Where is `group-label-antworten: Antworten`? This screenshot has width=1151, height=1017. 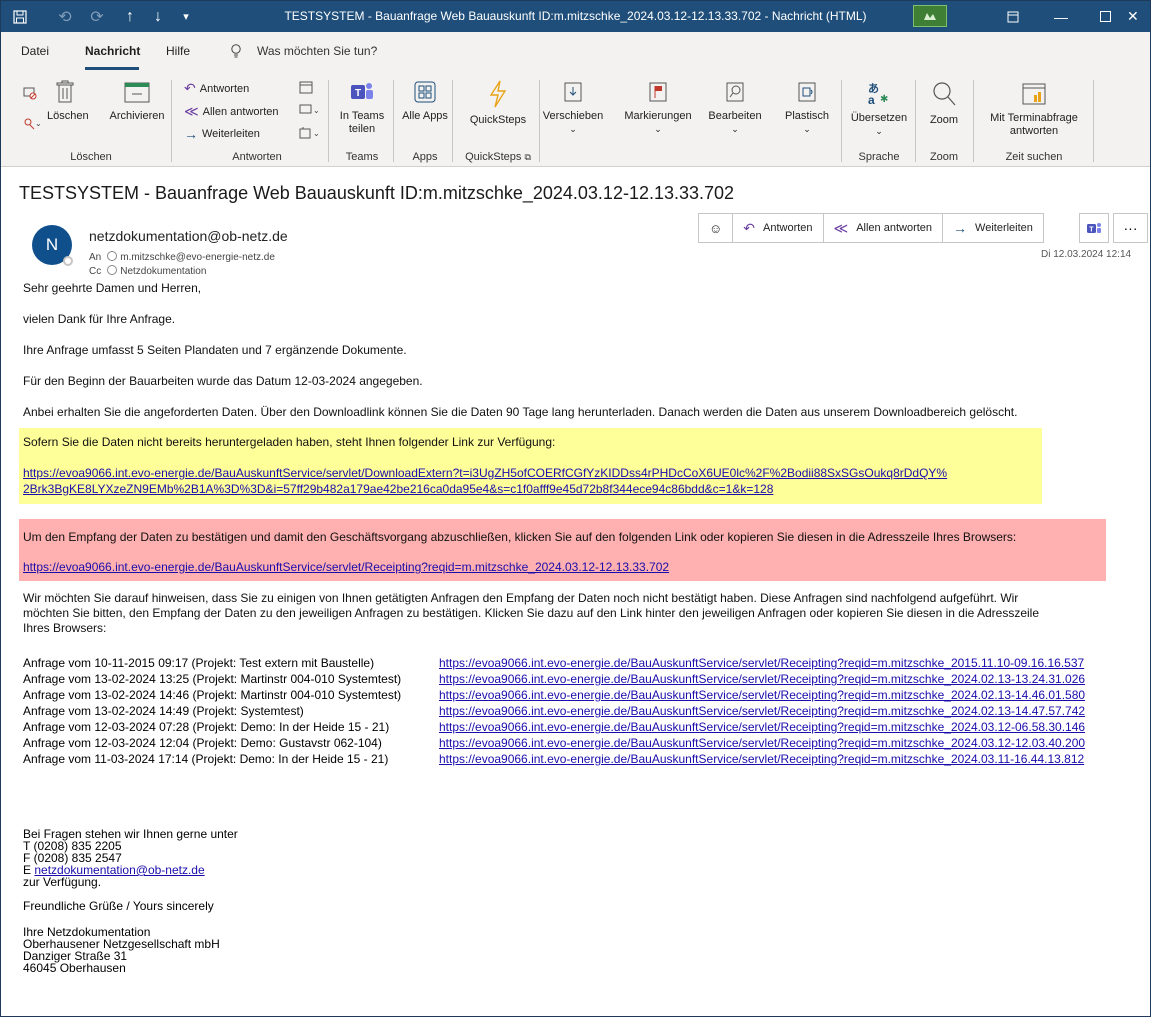
group-label-antworten: Antworten is located at coordinates (257, 157).